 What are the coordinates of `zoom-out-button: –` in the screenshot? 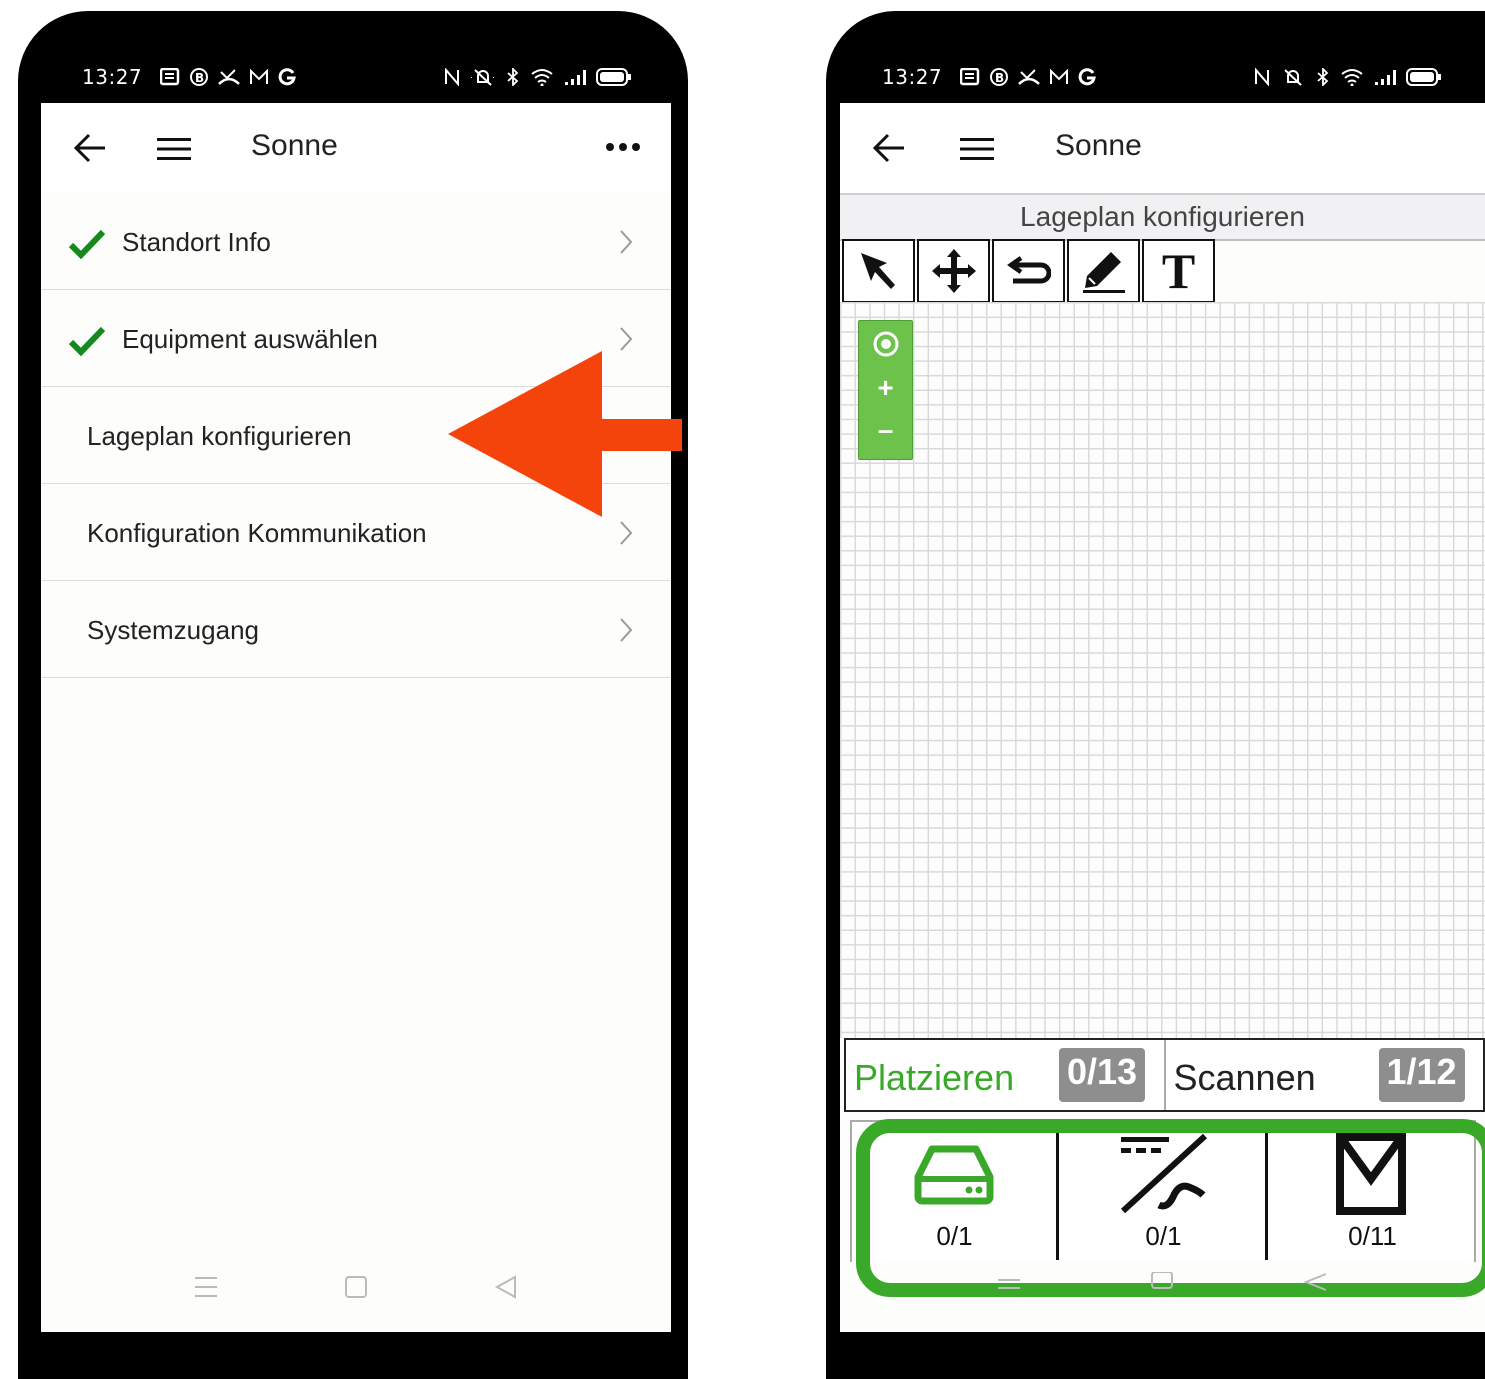 It's located at (885, 430).